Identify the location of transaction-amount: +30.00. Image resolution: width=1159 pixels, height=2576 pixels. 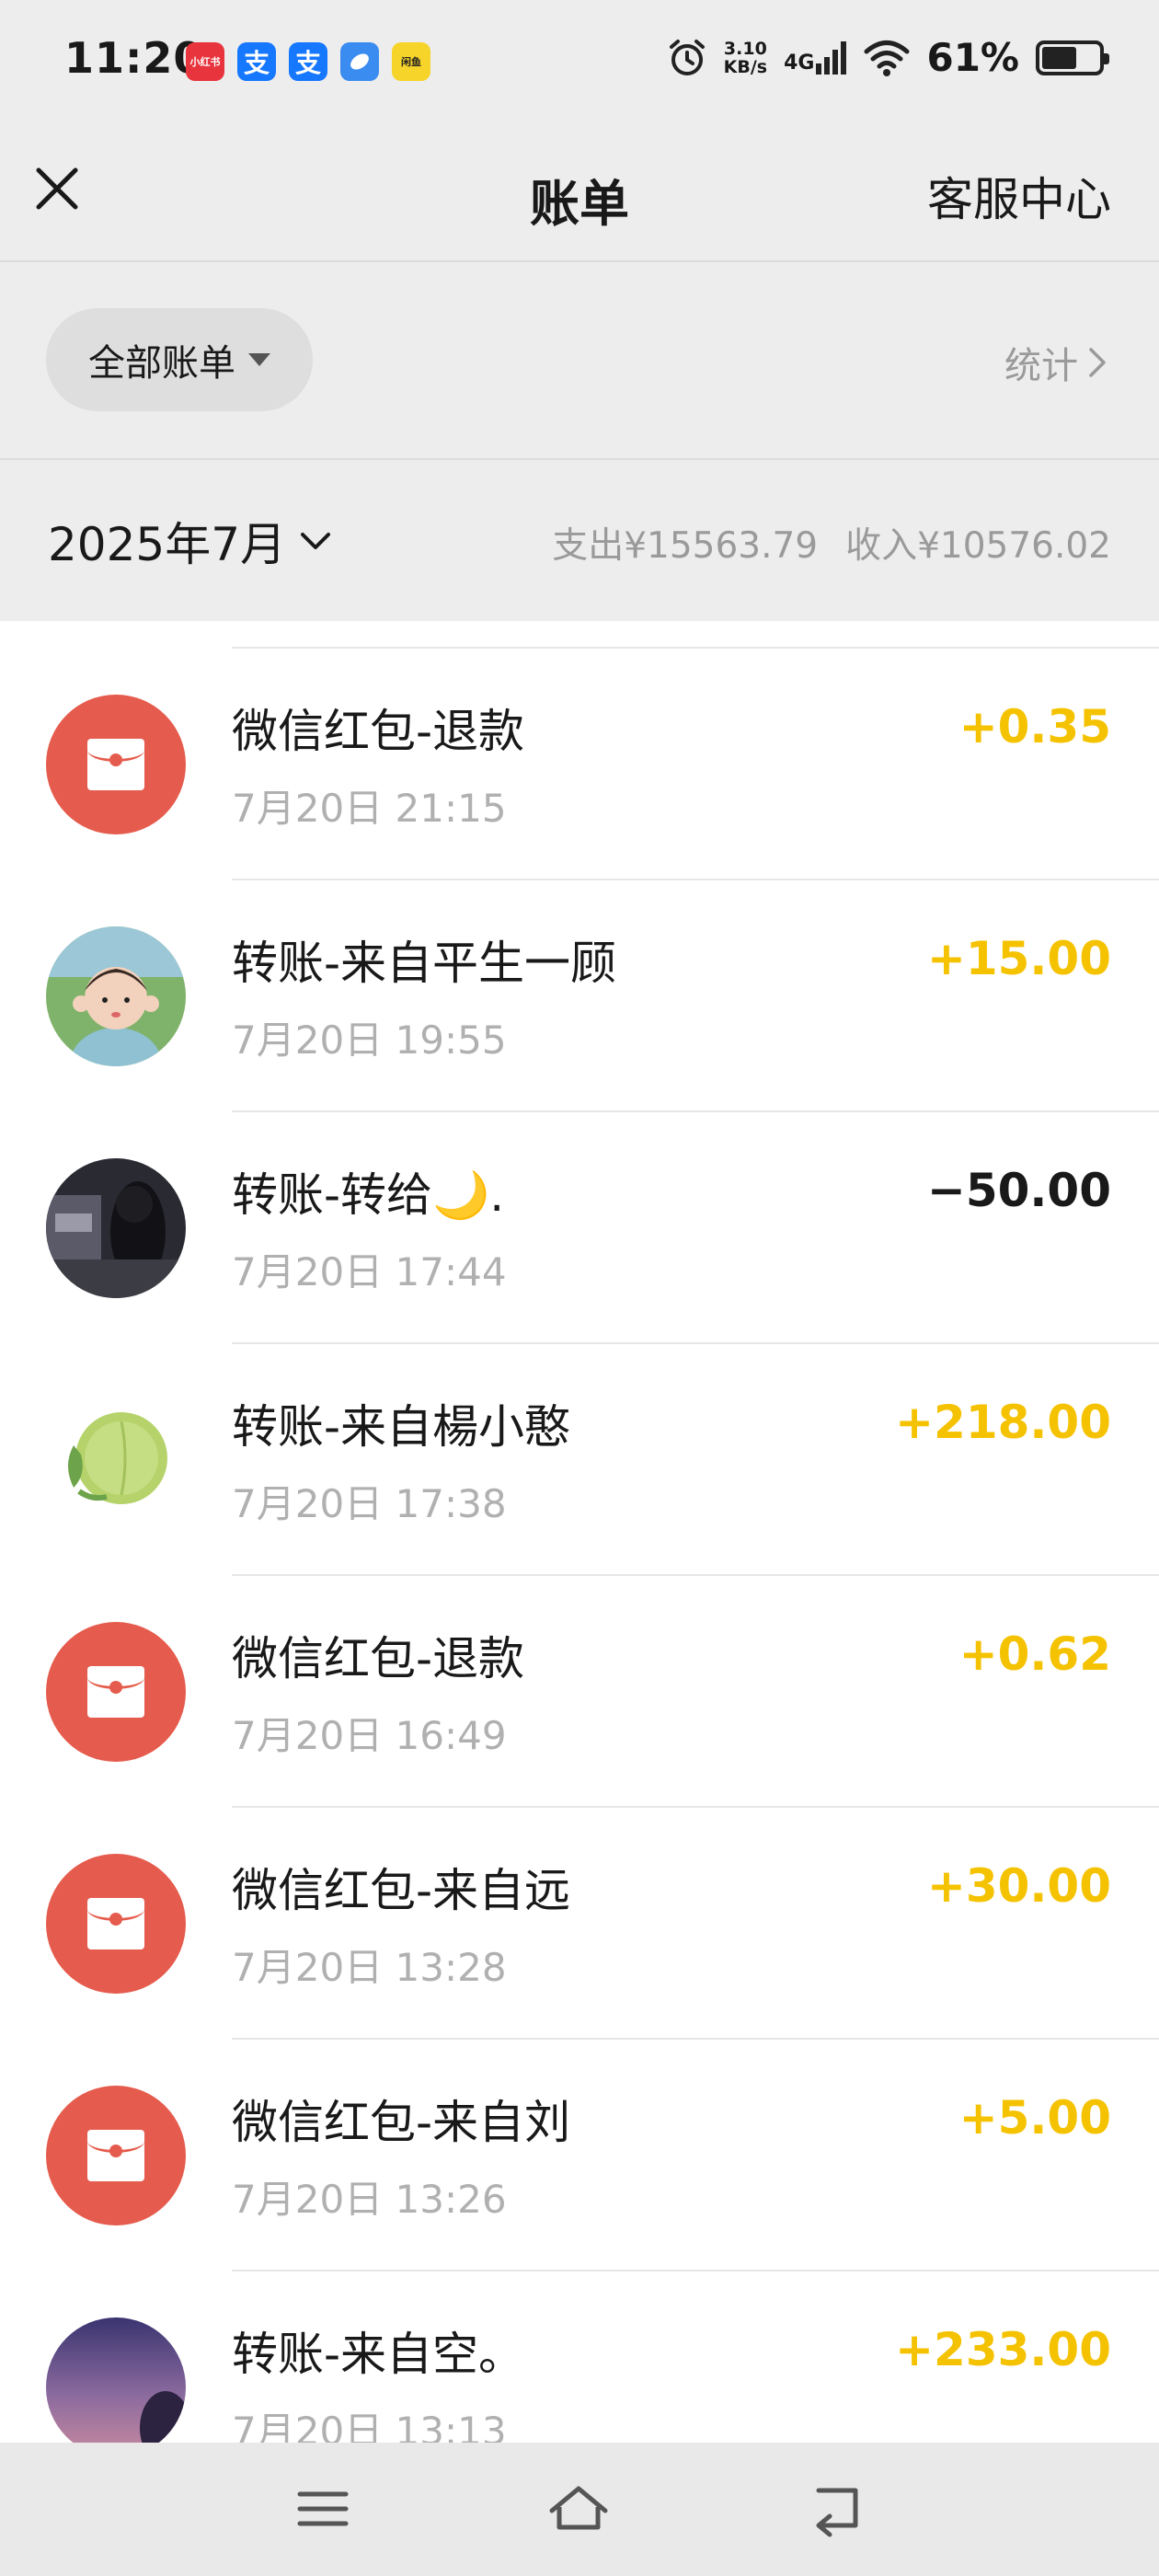
(1018, 1886).